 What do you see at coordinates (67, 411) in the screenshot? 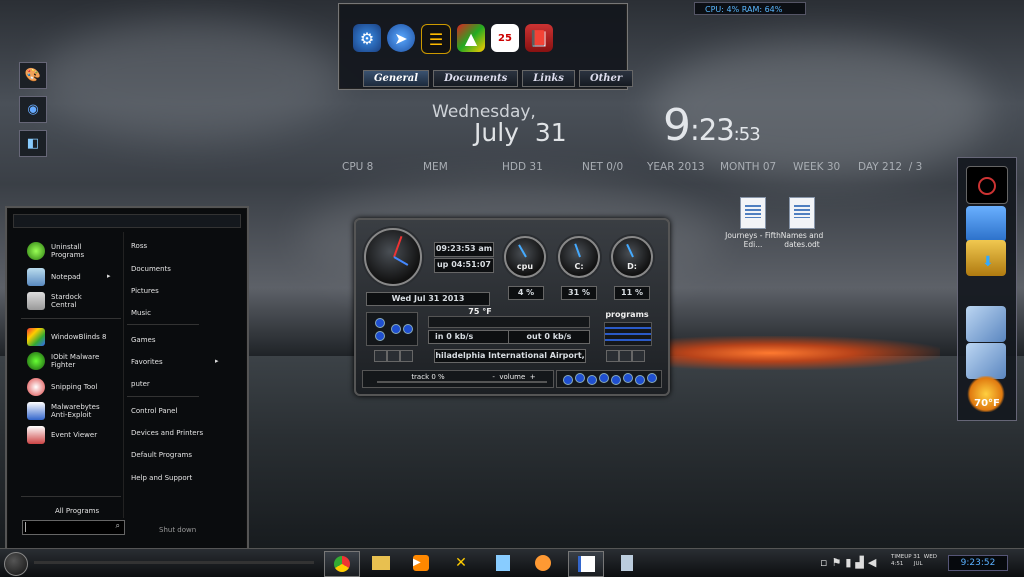
I see `menu-item-malwarebytes: Malwarebytes Anti-Exploit` at bounding box center [67, 411].